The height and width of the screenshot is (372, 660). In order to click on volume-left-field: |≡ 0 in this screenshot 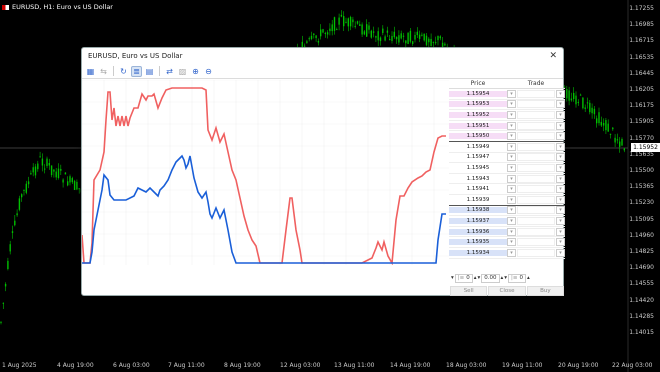, I will do `click(463, 278)`.